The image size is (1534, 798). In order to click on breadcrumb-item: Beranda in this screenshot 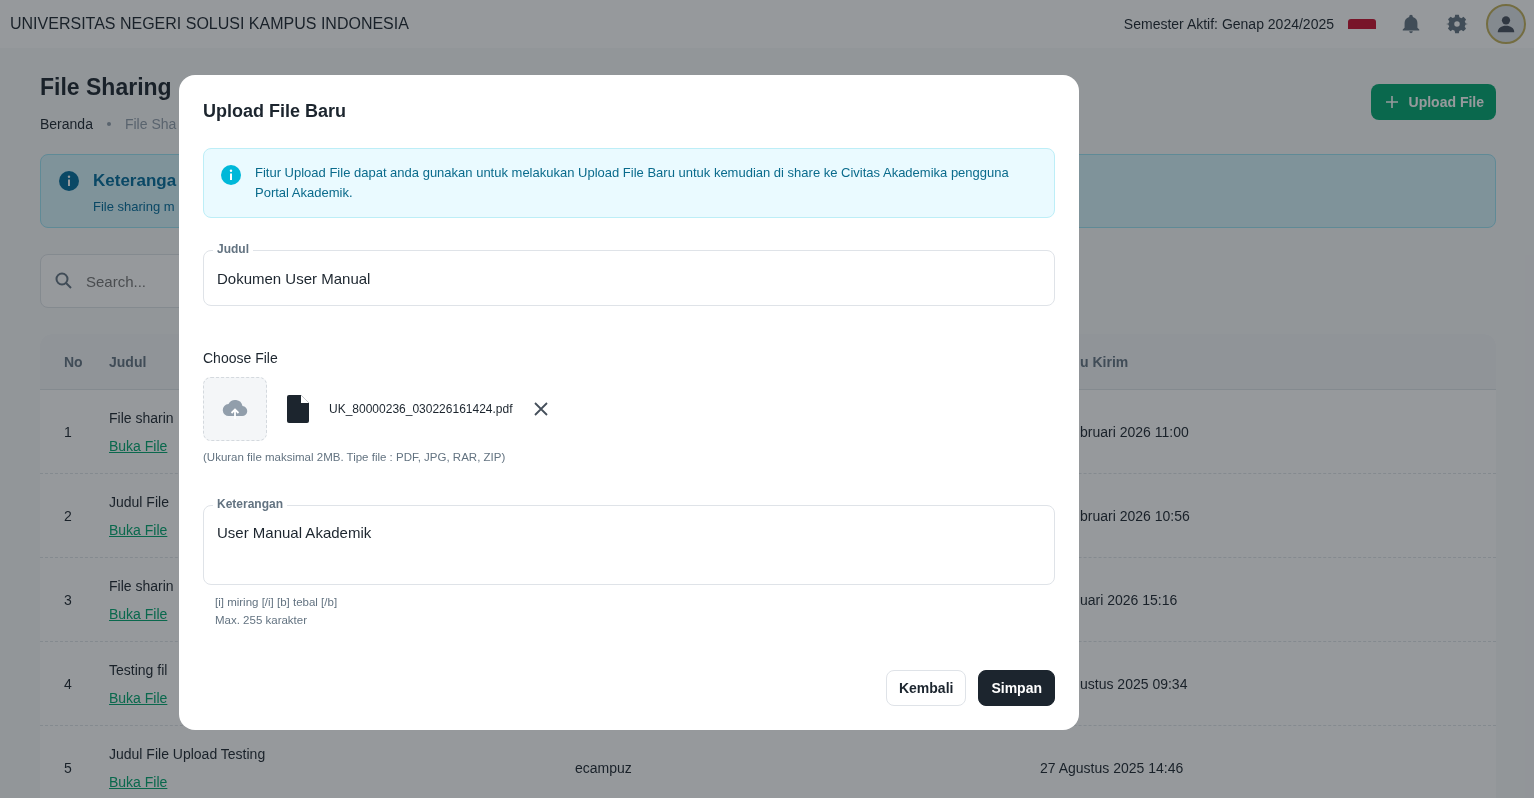, I will do `click(66, 124)`.